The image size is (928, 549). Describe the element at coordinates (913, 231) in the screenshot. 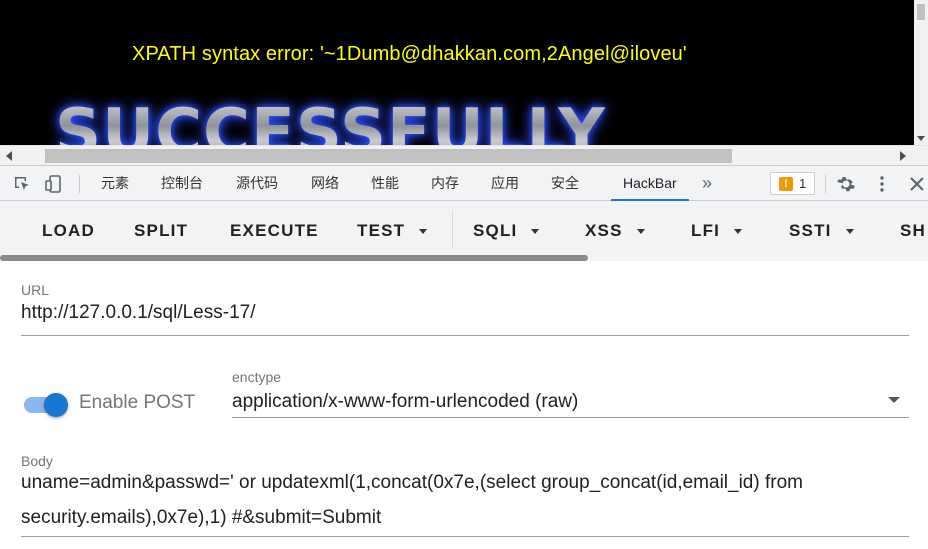

I see `shell-menu-button: SH` at that location.